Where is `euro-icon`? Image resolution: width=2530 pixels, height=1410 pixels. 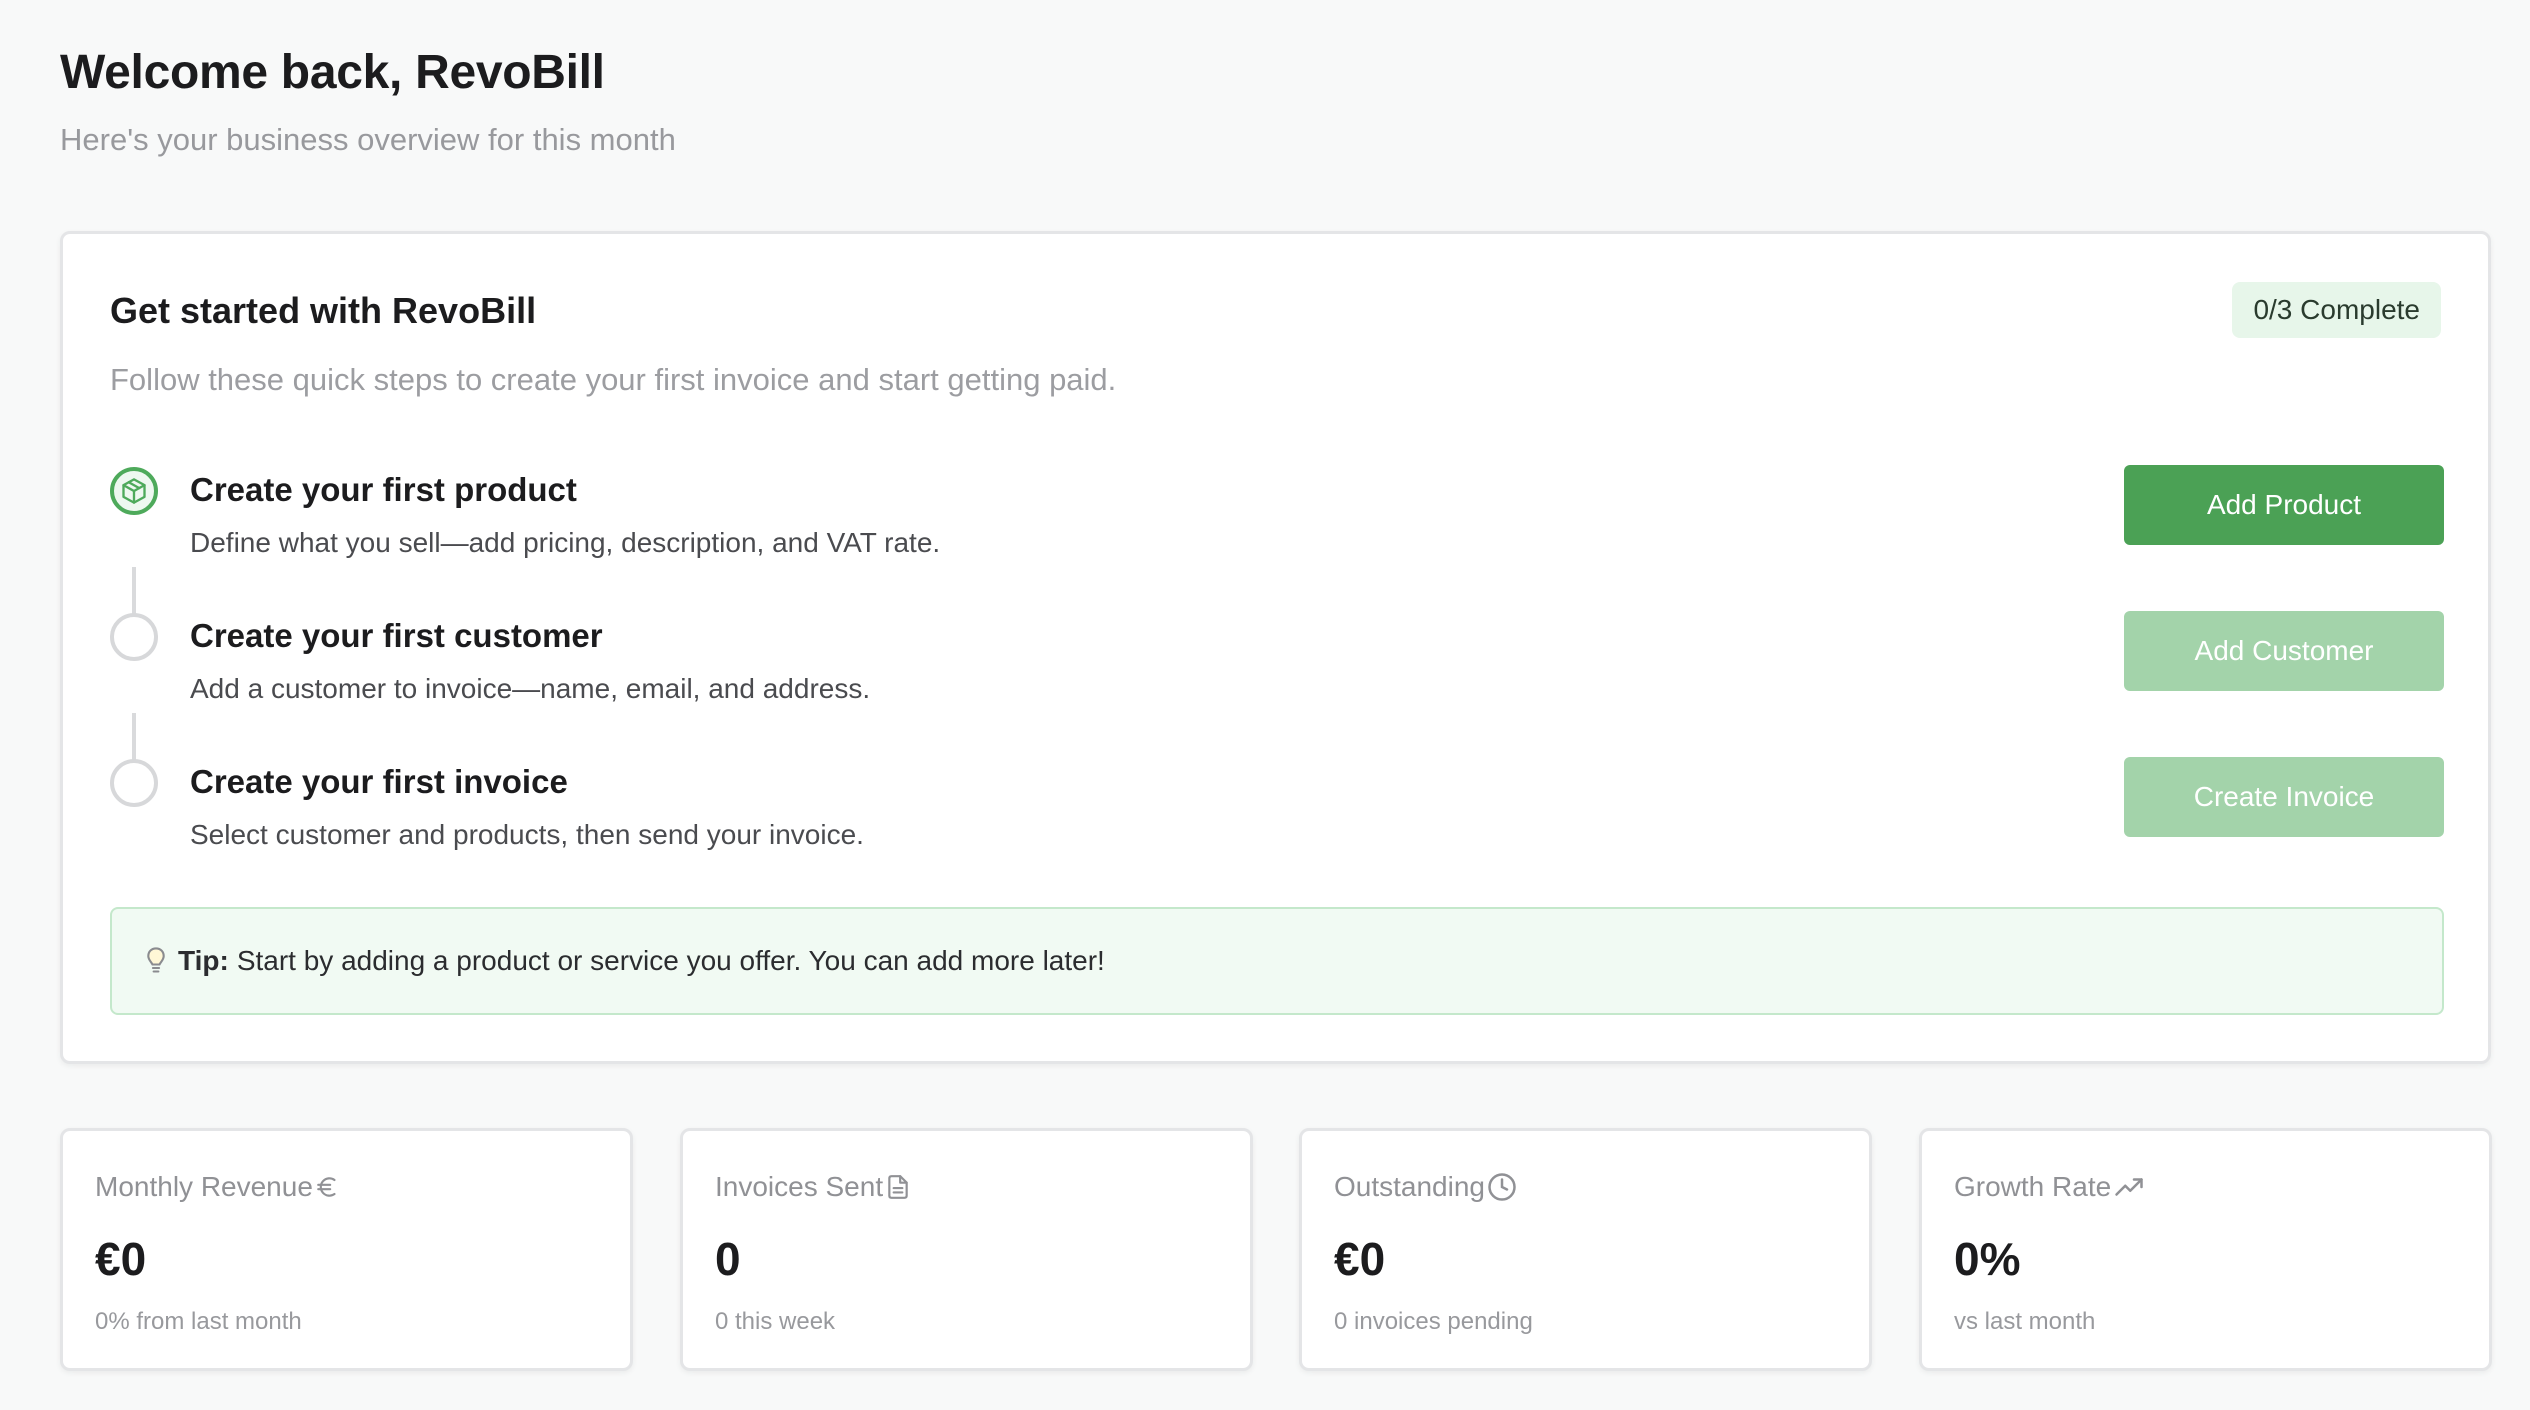 euro-icon is located at coordinates (328, 1187).